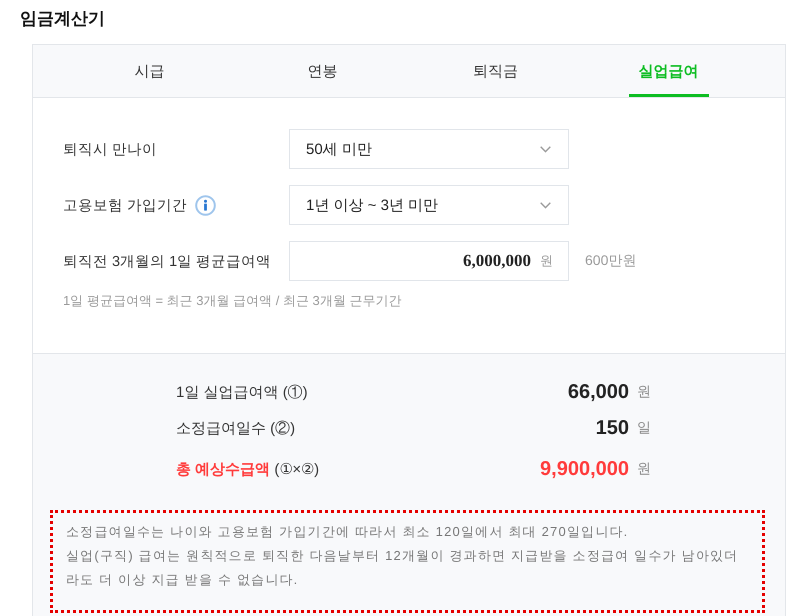 The width and height of the screenshot is (796, 616). Describe the element at coordinates (348, 532) in the screenshot. I see `notice-text: 소정급여일수는 나이와 고용보험 가입기간에 따라서 최소 120일에서 최대 270일입니다.` at that location.